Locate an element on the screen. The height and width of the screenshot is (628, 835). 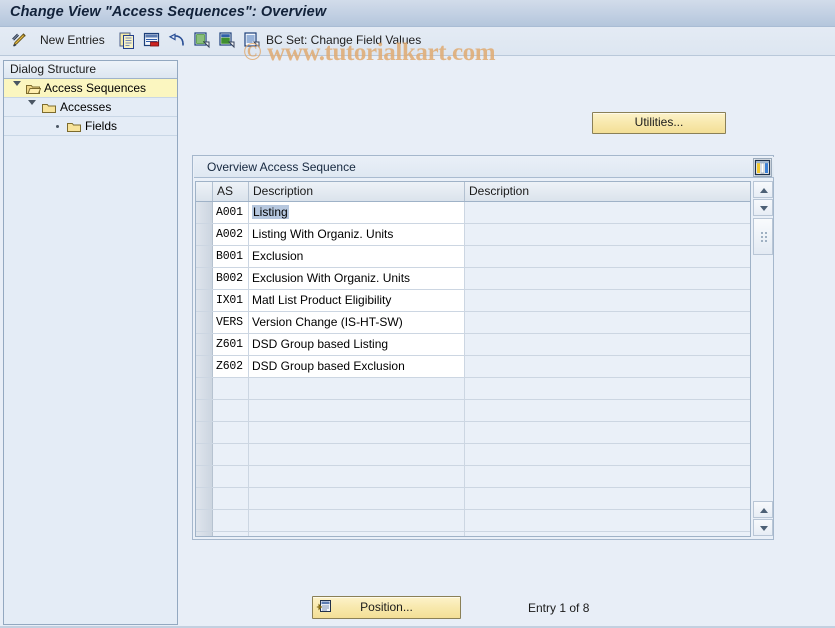
deselect-all-icon-button is located at coordinates (227, 41).